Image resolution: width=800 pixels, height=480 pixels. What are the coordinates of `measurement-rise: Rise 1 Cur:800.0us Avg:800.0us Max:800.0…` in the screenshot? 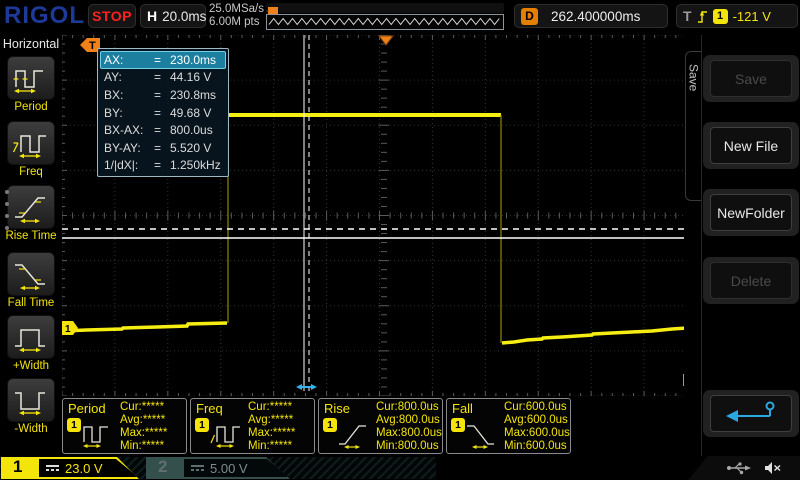 It's located at (380, 426).